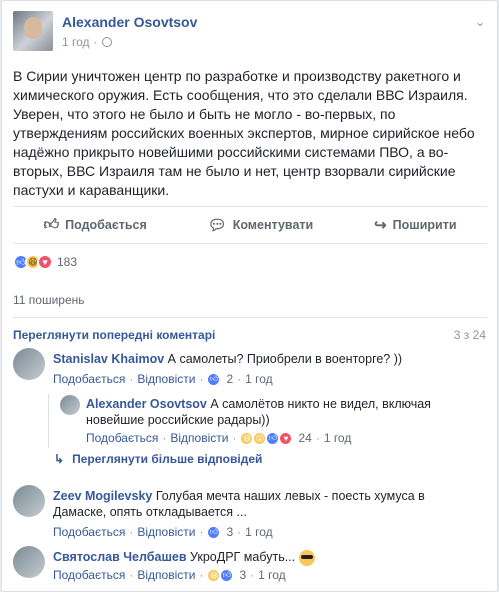 The width and height of the screenshot is (499, 592). I want to click on reactions-summary: 👍︎ 😆︎ ♥ 183, so click(45, 262).